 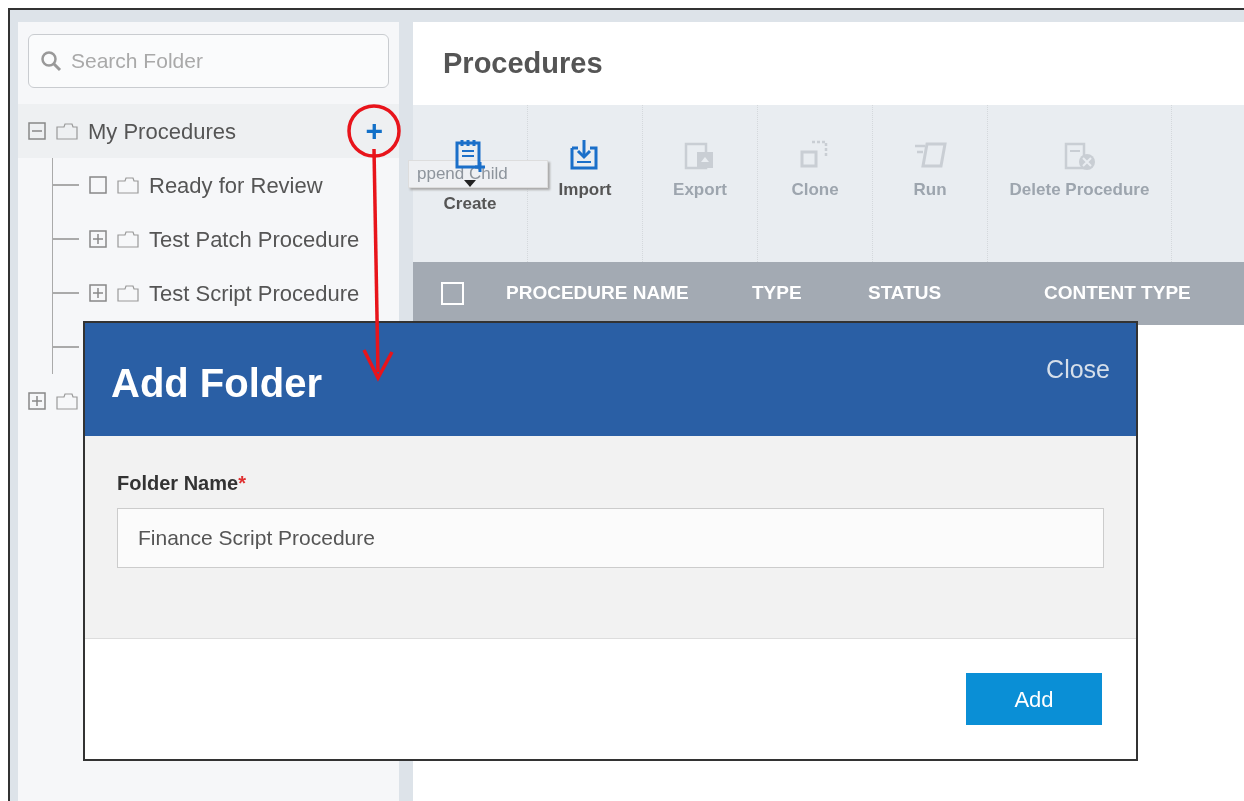 I want to click on folder-label: Ready for Review, so click(x=236, y=185).